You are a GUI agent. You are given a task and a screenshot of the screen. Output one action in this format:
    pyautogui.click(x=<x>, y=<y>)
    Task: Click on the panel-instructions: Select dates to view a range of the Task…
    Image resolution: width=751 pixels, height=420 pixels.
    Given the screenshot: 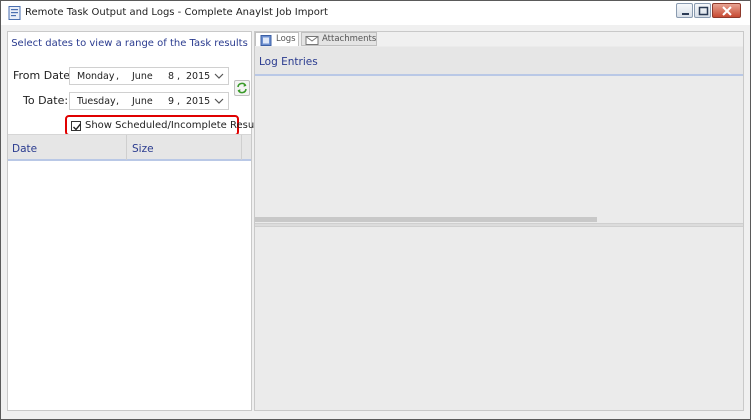 What is the action you would take?
    pyautogui.click(x=129, y=43)
    